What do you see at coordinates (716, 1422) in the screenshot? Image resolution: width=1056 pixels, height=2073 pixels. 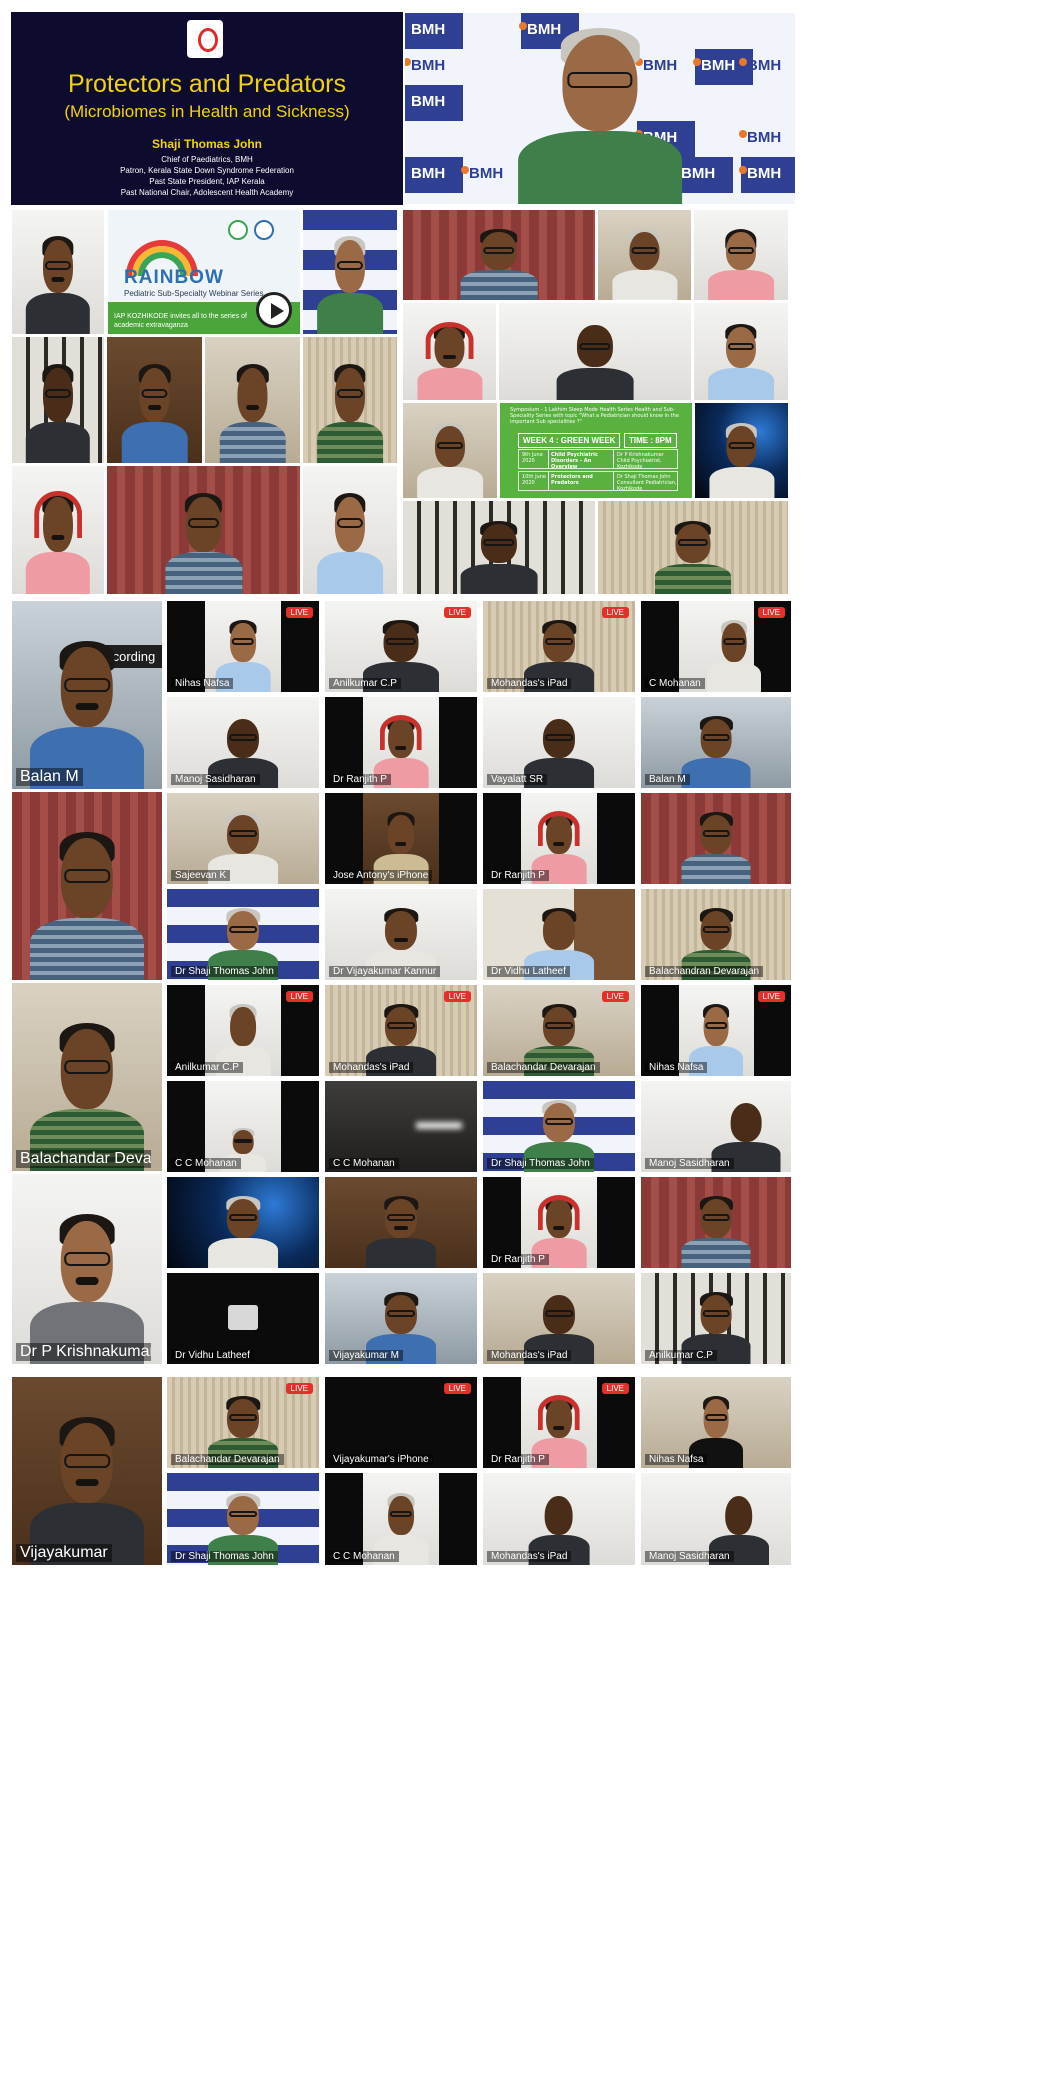 I see `participant-video-tile: Nihas Nafsa` at bounding box center [716, 1422].